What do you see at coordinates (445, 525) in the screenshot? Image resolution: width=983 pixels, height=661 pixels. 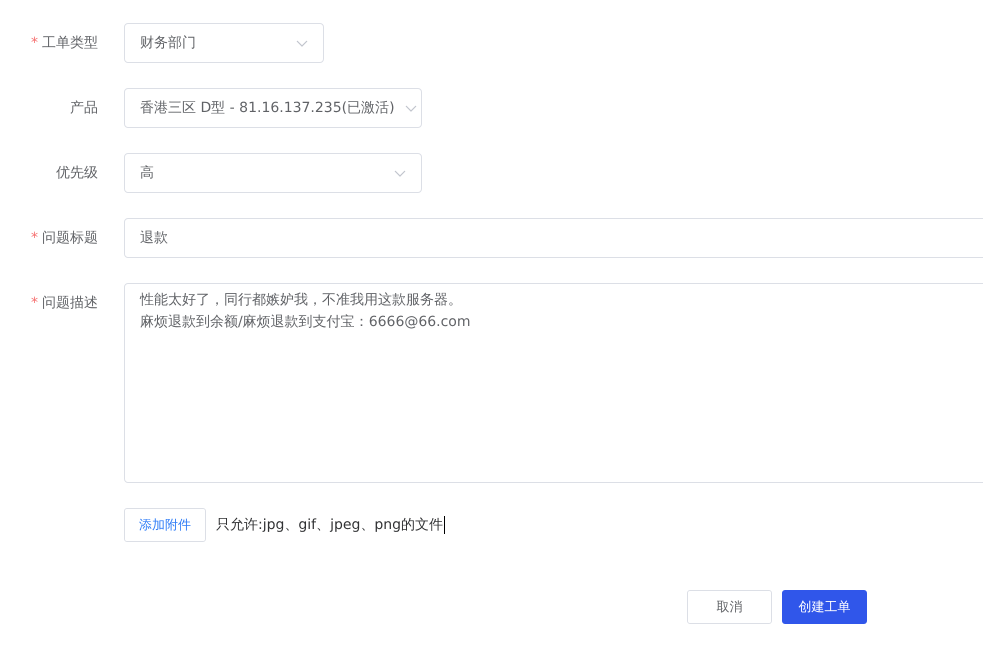 I see `text-cursor` at bounding box center [445, 525].